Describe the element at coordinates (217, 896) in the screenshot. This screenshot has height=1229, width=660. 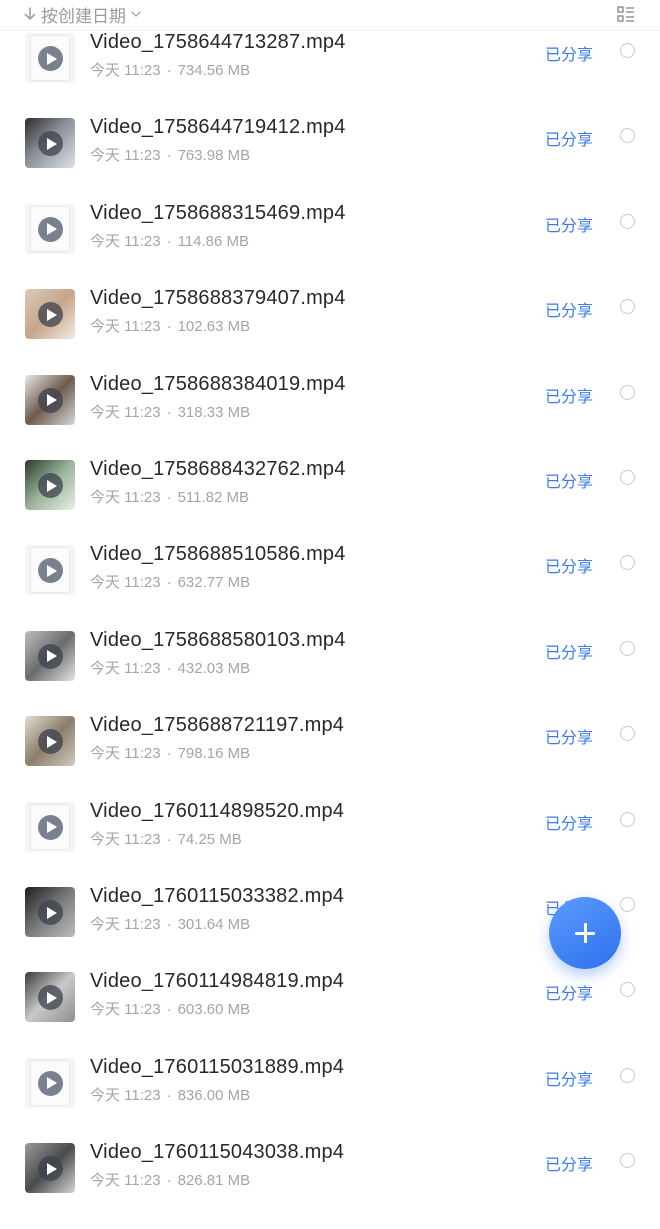
I see `file-name: Video_1760115033382.mp4` at that location.